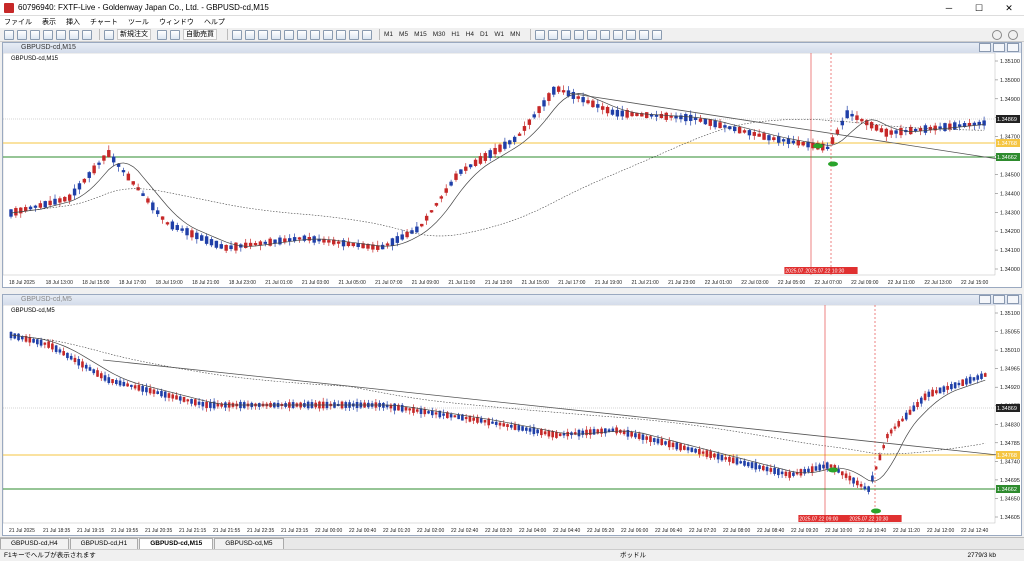 The height and width of the screenshot is (561, 1024). I want to click on vertical-line-icon, so click(566, 34).